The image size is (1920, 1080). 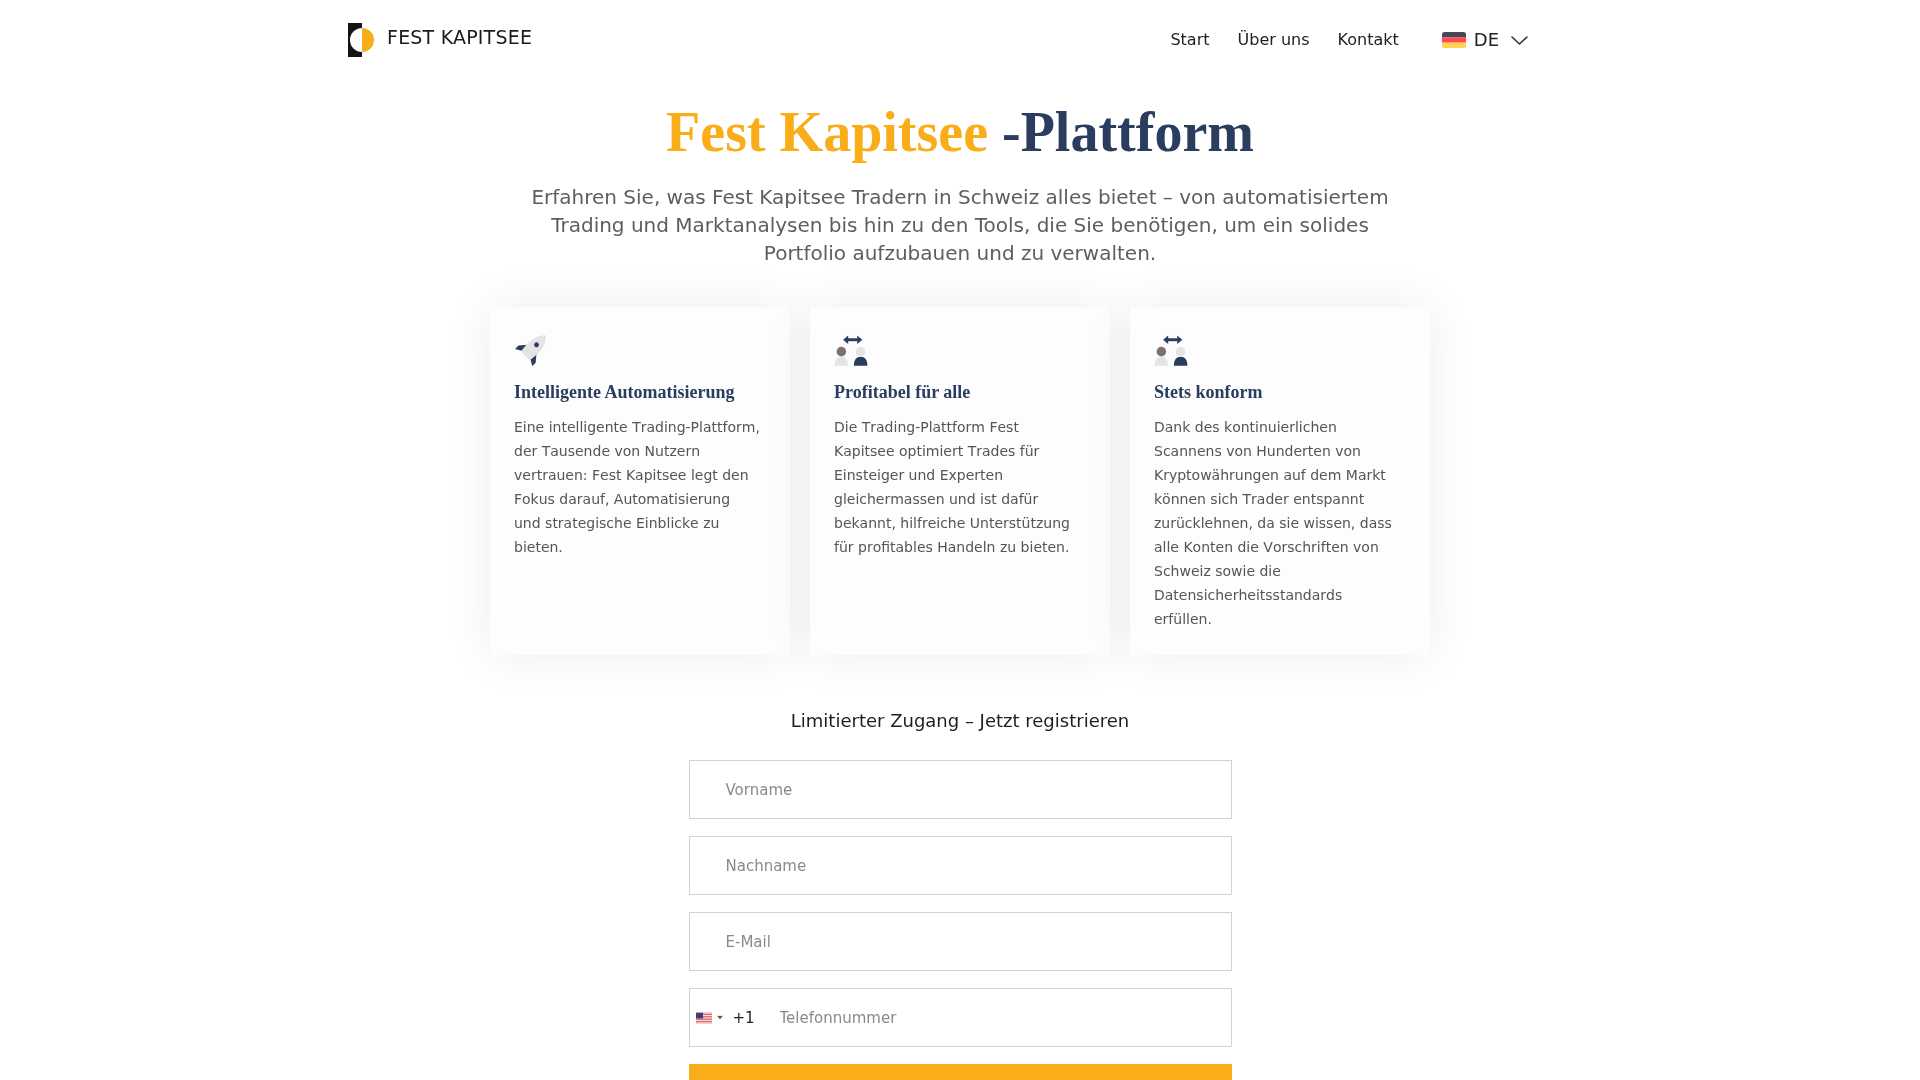 What do you see at coordinates (960, 721) in the screenshot?
I see `form-heading: Limitierter Zugang – Jetzt registrieren` at bounding box center [960, 721].